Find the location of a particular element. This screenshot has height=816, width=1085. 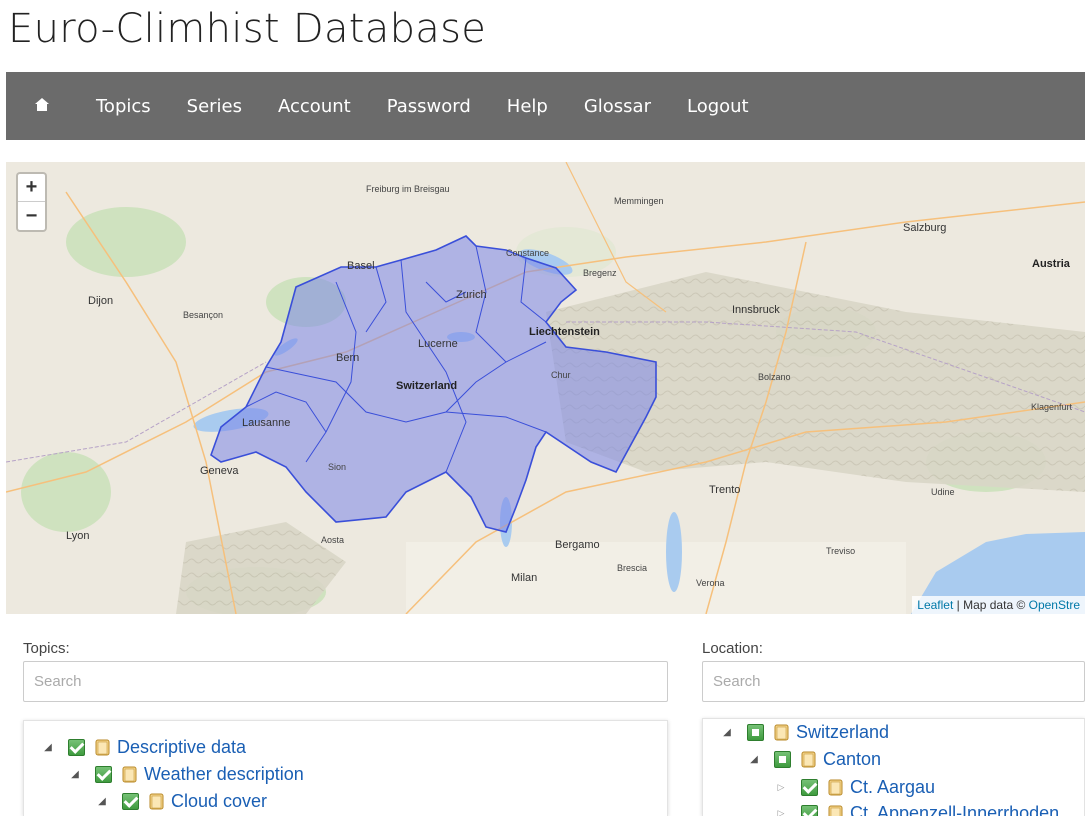

nav-home is located at coordinates (42, 106).